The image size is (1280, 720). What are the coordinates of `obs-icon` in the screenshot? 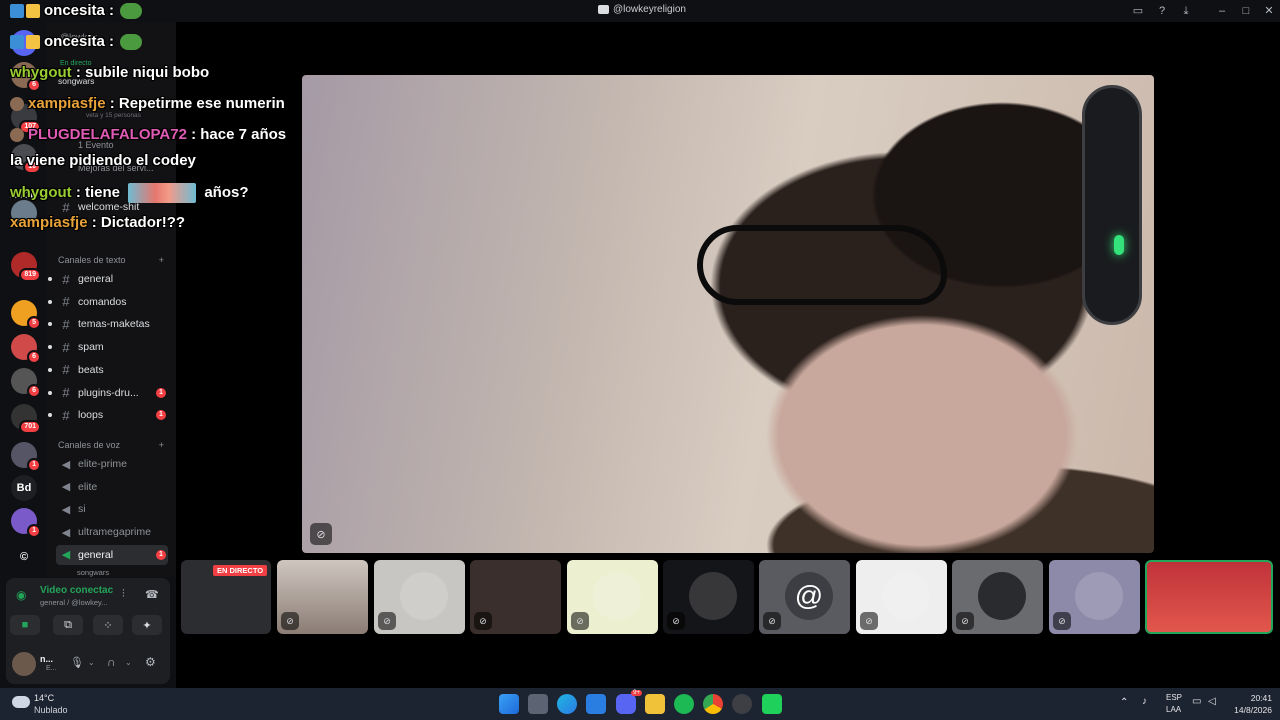 It's located at (742, 704).